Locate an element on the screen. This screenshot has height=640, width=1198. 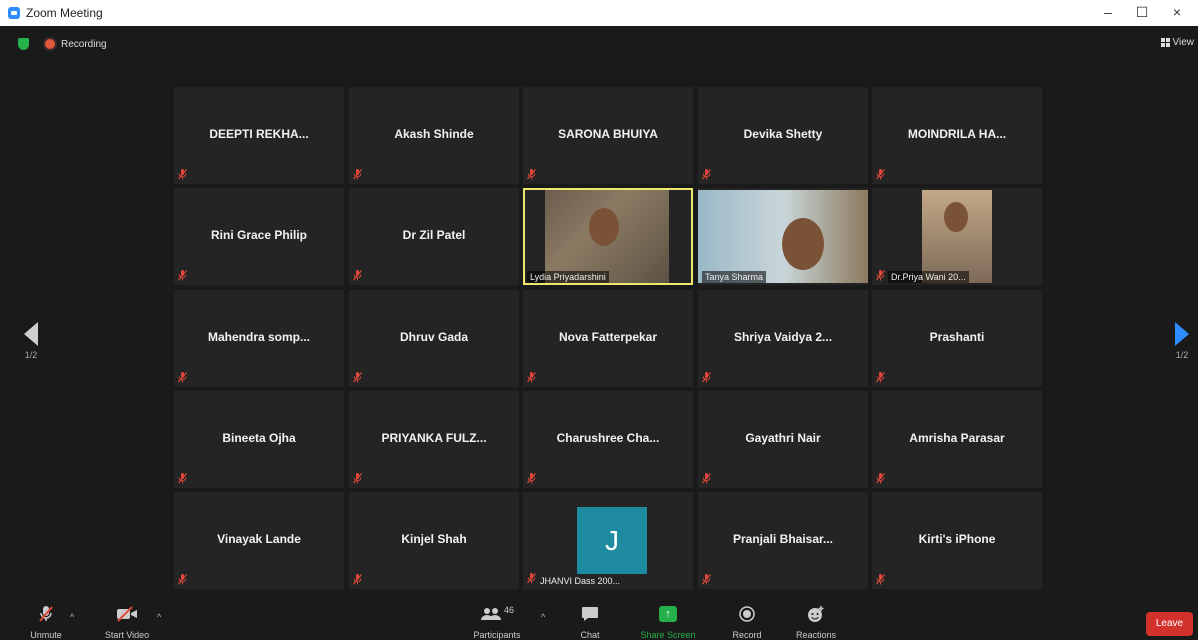
participant-tile: Vinayak Lande is located at coordinates (259, 540).